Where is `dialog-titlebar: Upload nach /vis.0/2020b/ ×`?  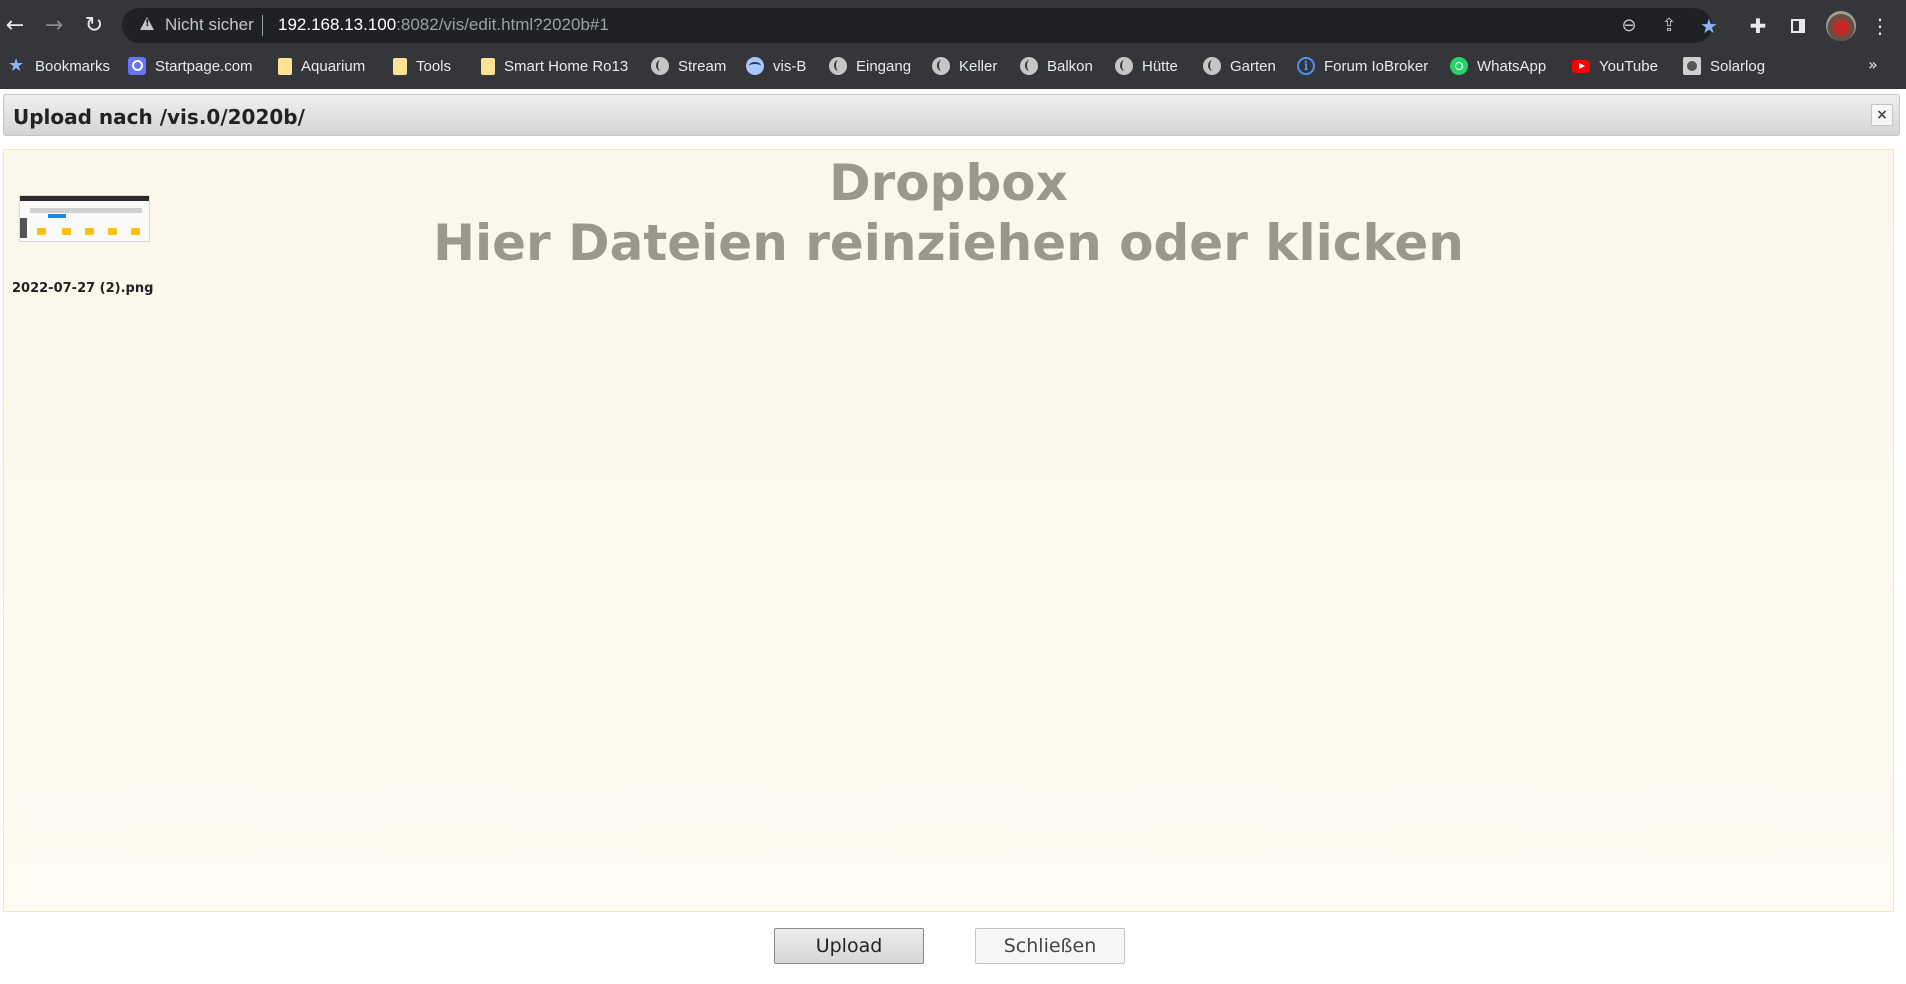
dialog-titlebar: Upload nach /vis.0/2020b/ × is located at coordinates (951, 115).